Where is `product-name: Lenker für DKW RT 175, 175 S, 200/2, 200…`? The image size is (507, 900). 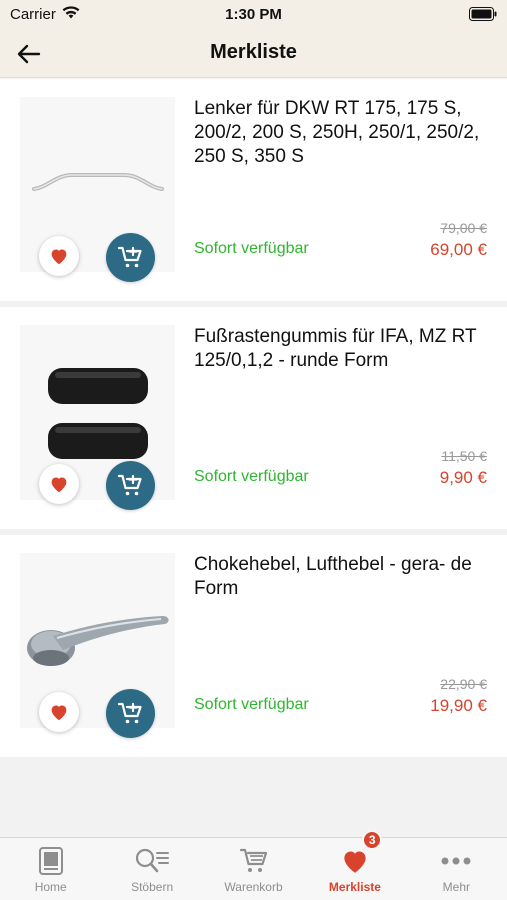 product-name: Lenker für DKW RT 175, 175 S, 200/2, 200… is located at coordinates (341, 133).